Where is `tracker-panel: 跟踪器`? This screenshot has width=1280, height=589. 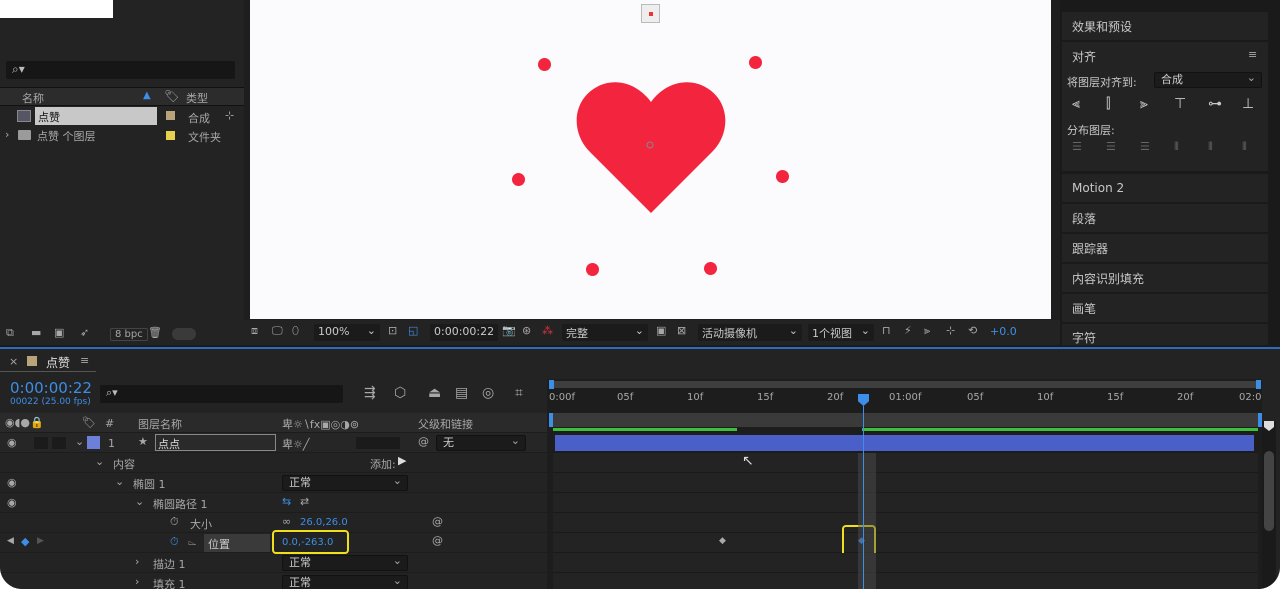
tracker-panel: 跟踪器 is located at coordinates (1165, 248).